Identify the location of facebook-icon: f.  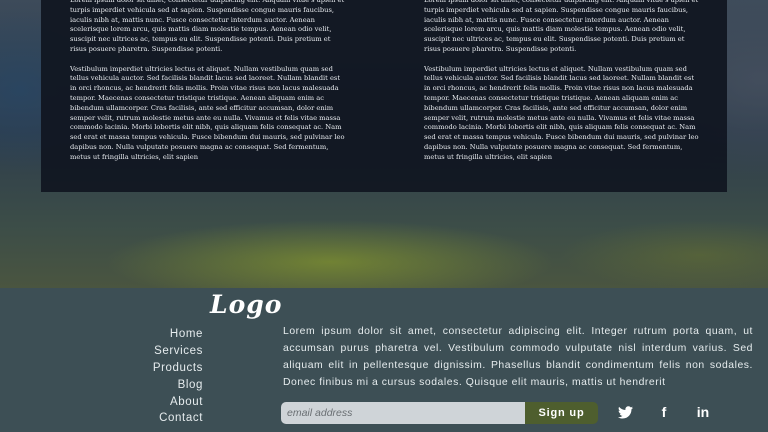
(664, 412).